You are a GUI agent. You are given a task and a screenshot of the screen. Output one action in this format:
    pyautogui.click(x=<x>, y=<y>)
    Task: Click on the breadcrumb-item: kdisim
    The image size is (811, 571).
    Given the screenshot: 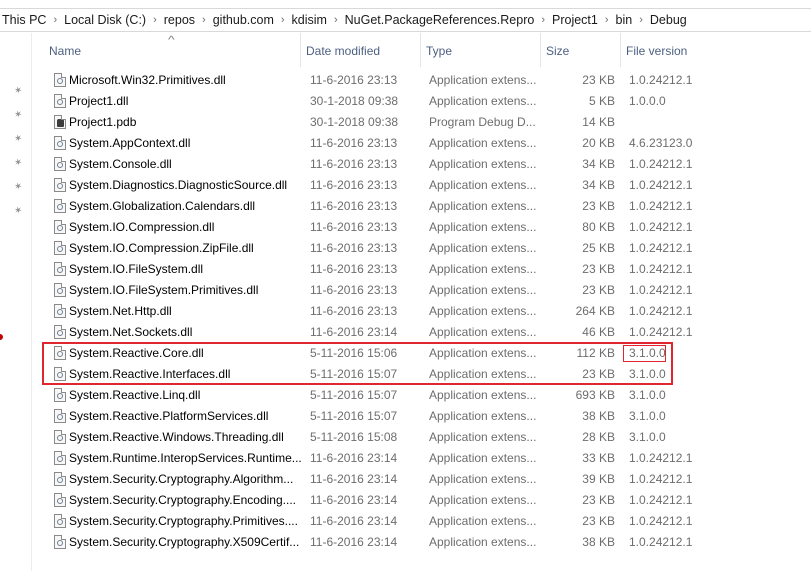 What is the action you would take?
    pyautogui.click(x=309, y=20)
    